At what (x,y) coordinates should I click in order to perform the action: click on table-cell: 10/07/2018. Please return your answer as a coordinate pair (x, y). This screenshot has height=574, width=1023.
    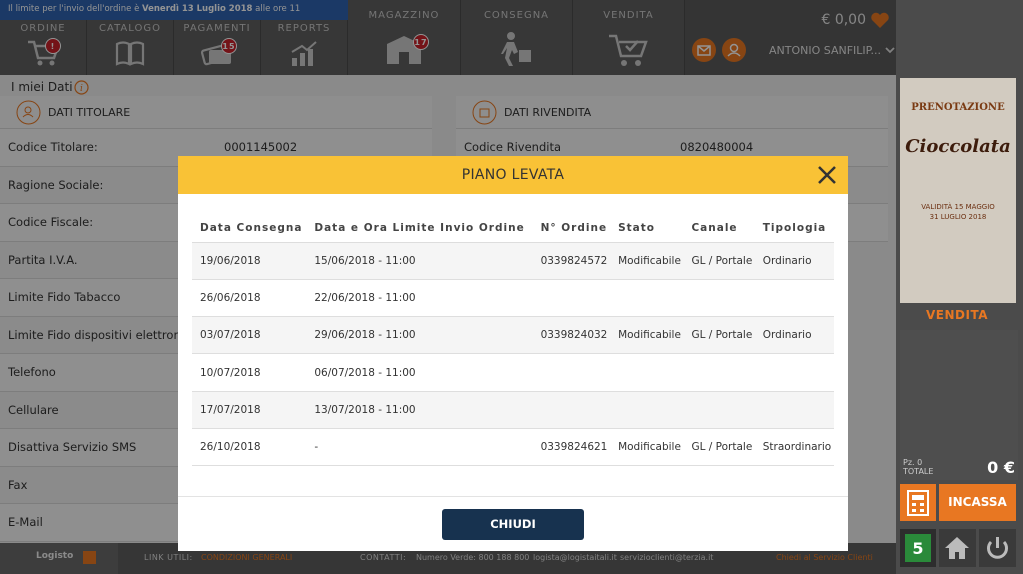
    Looking at the image, I should click on (249, 372).